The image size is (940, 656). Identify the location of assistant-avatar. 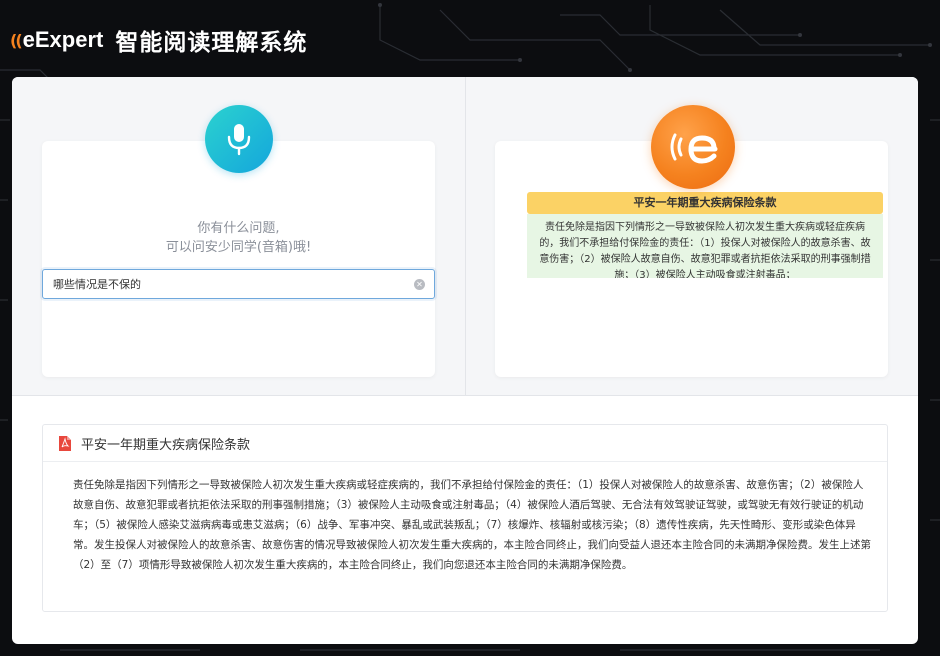
(693, 147).